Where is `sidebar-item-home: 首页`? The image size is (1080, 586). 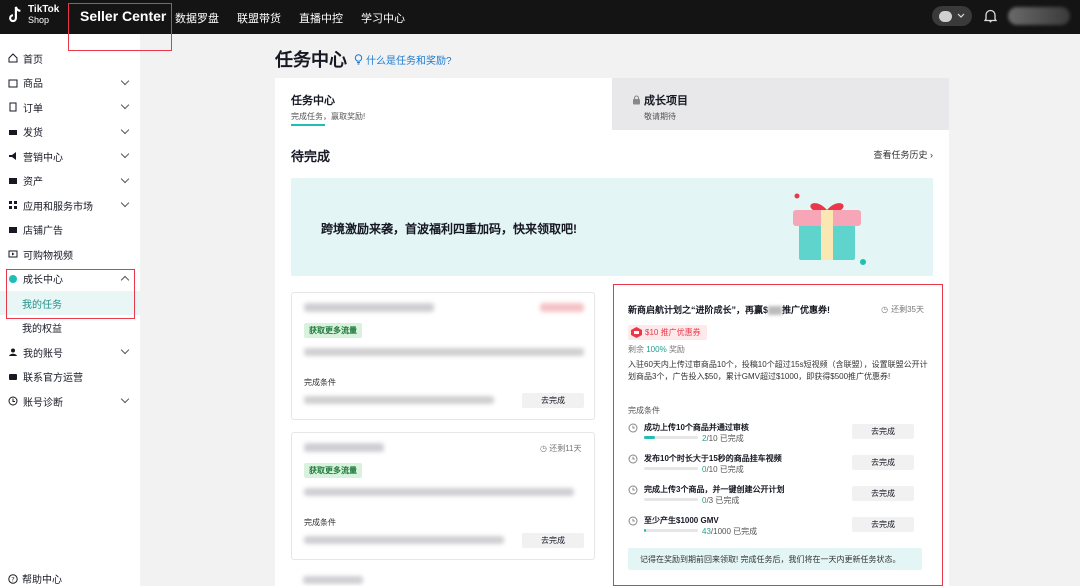
sidebar-item-home: 首页 is located at coordinates (70, 58).